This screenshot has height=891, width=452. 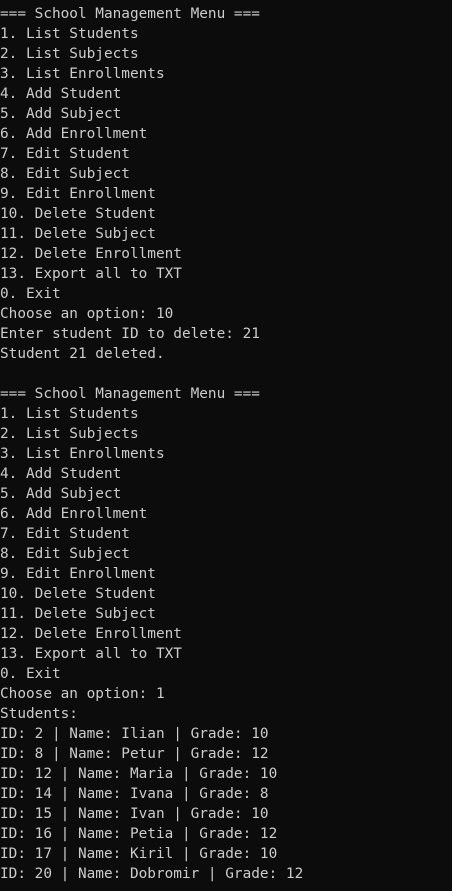 I want to click on student-row: ID: 15 | Name: Ivan | Grade: 10, so click(x=134, y=814).